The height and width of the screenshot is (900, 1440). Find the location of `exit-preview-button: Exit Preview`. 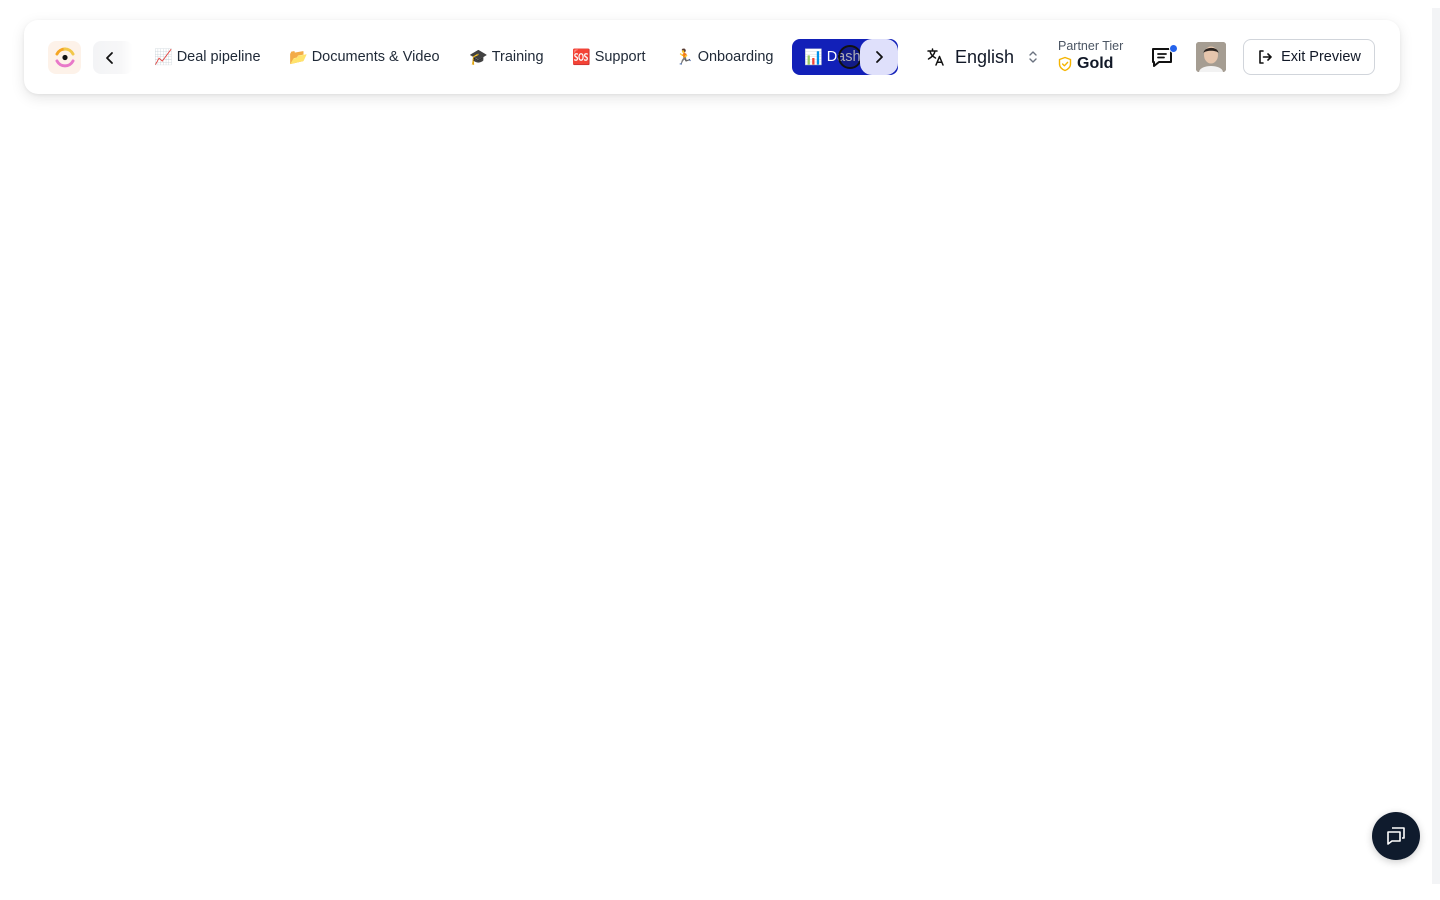

exit-preview-button: Exit Preview is located at coordinates (1309, 57).